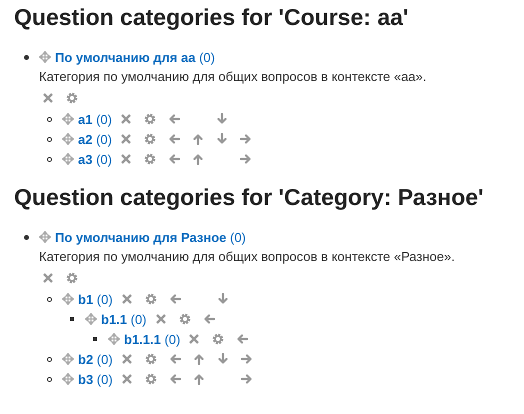 The height and width of the screenshot is (414, 524). What do you see at coordinates (95, 159) in the screenshot?
I see `category-link: a3 (0)` at bounding box center [95, 159].